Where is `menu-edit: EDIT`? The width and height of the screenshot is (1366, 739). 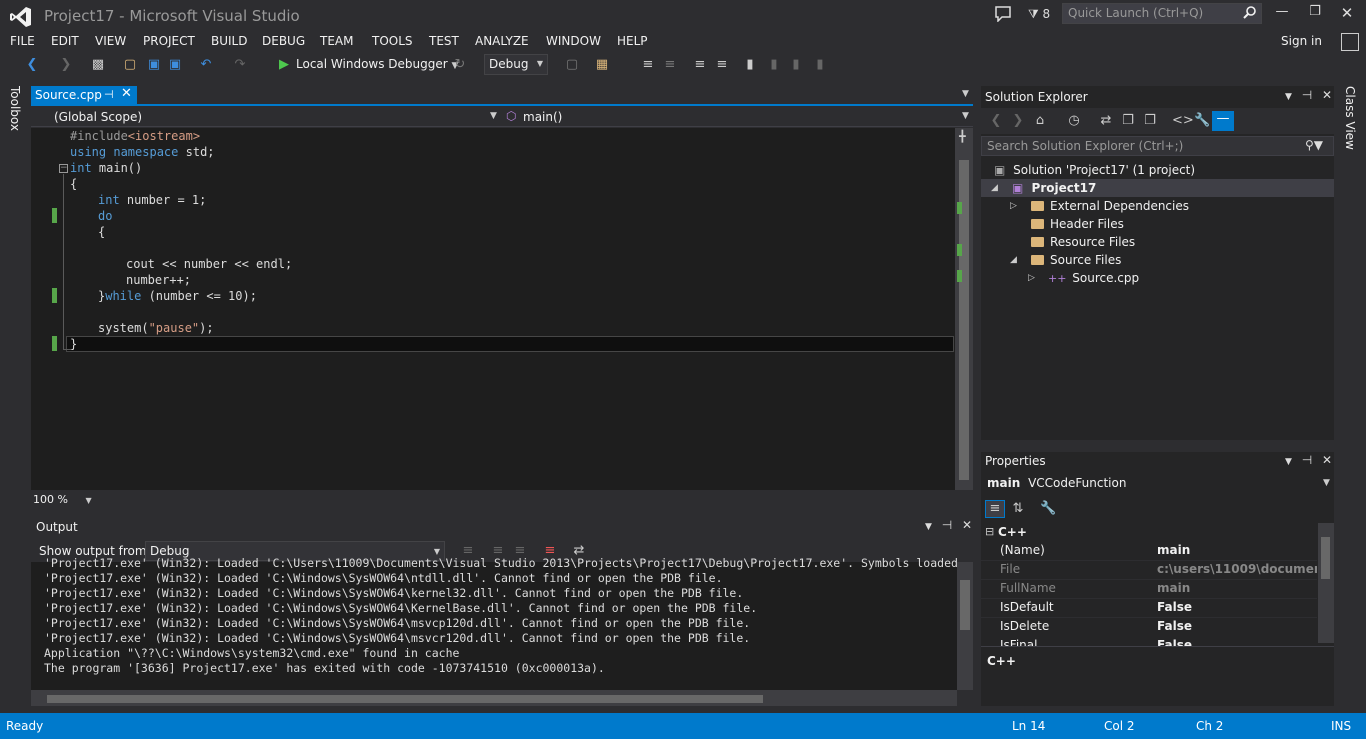
menu-edit: EDIT is located at coordinates (65, 41).